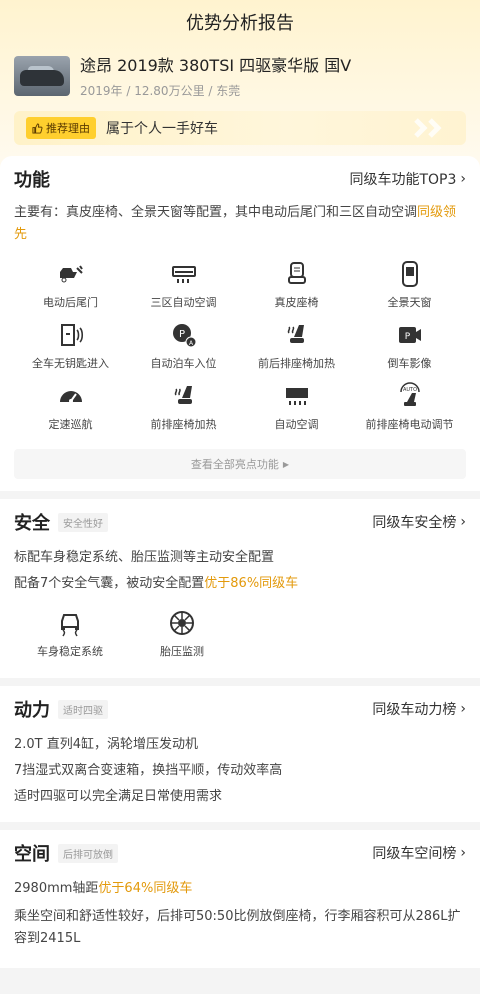 This screenshot has width=480, height=994. Describe the element at coordinates (42, 75) in the screenshot. I see `car-thumbnail` at that location.